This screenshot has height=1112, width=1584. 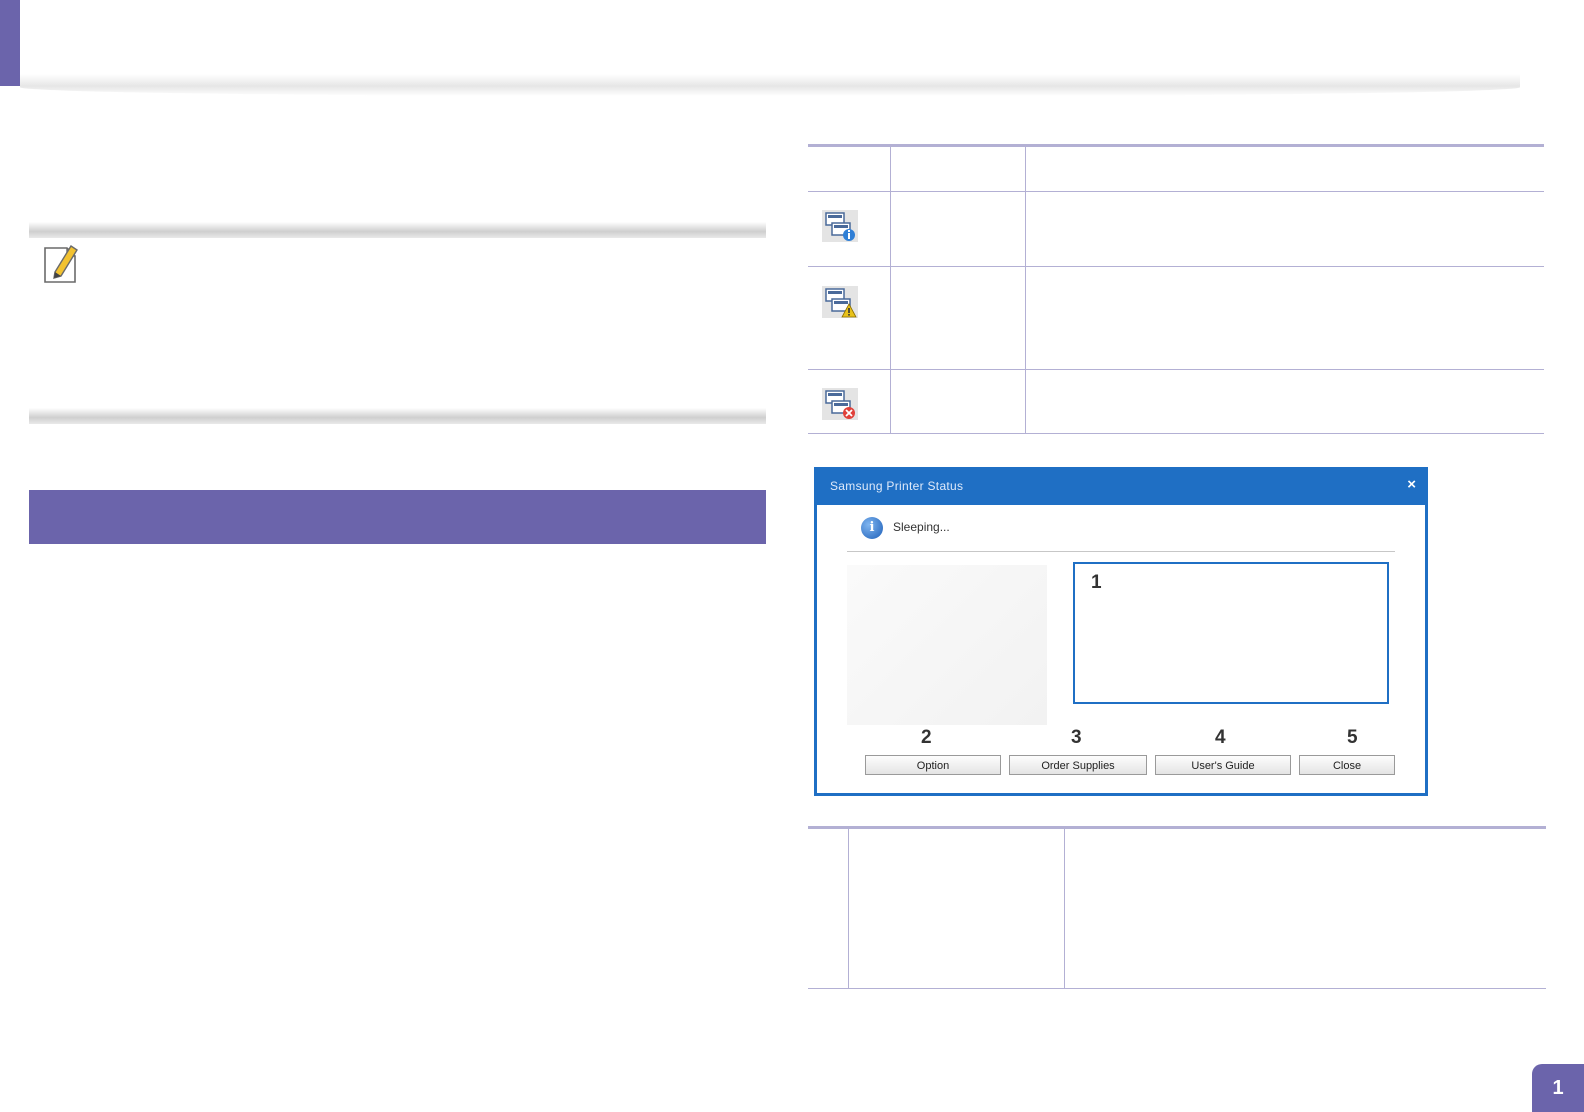 What do you see at coordinates (840, 226) in the screenshot?
I see `monitor-info-icon` at bounding box center [840, 226].